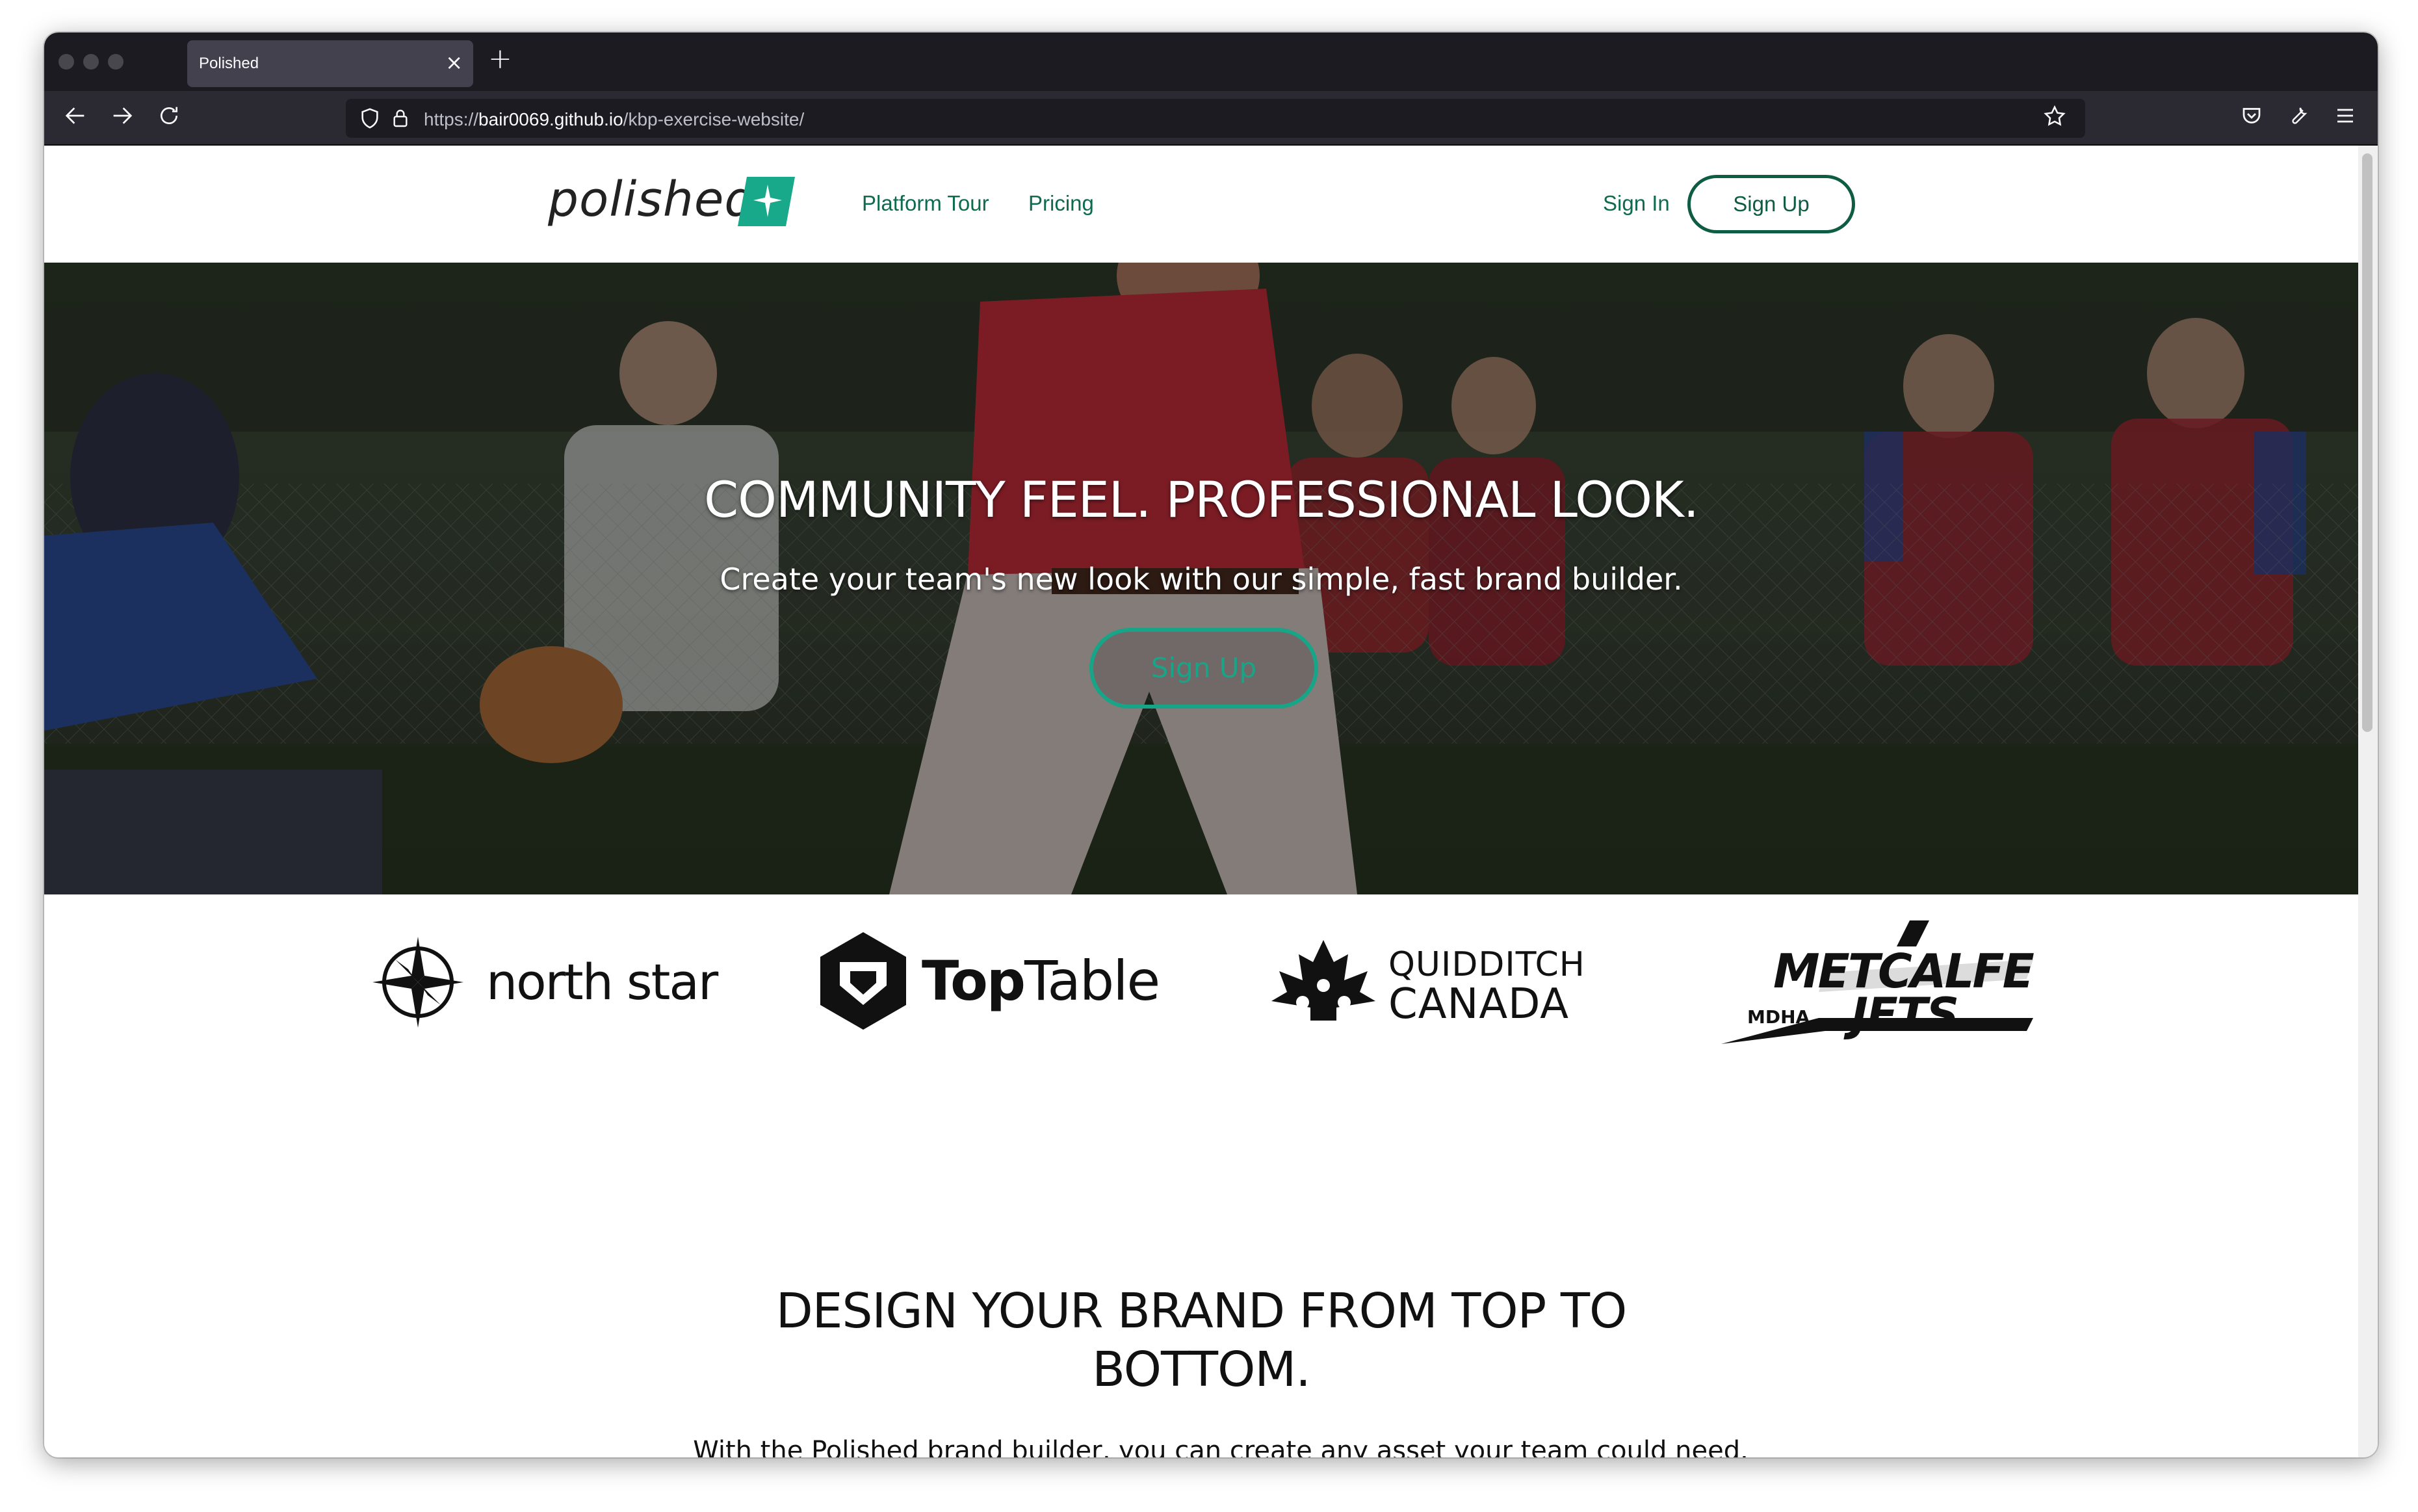  What do you see at coordinates (116, 62) in the screenshot?
I see `zoom-window-dot` at bounding box center [116, 62].